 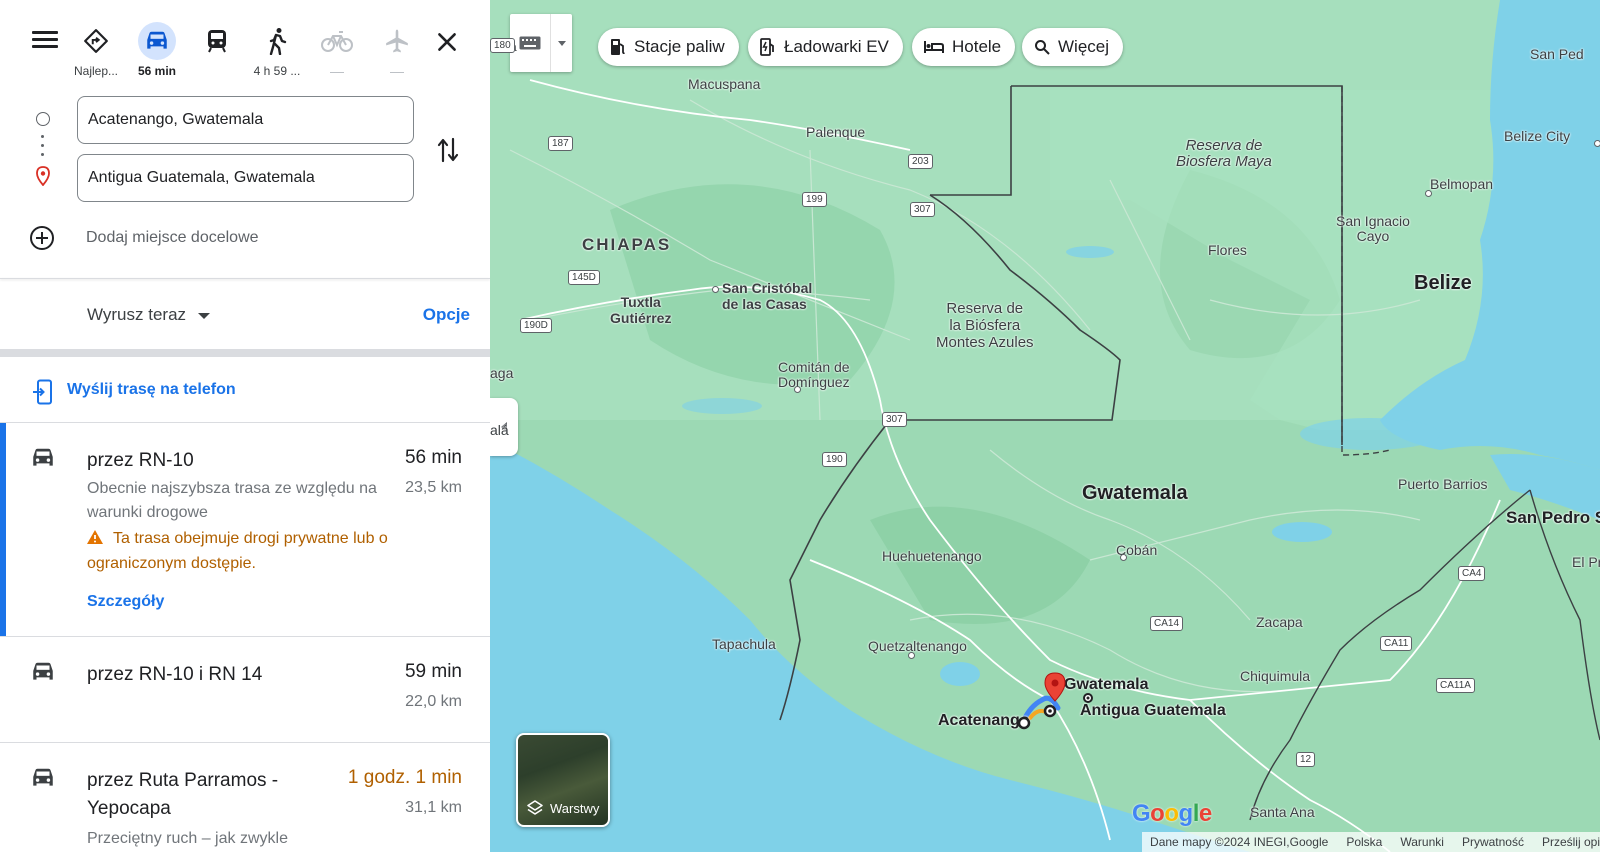 I want to click on destination-input, so click(x=245, y=178).